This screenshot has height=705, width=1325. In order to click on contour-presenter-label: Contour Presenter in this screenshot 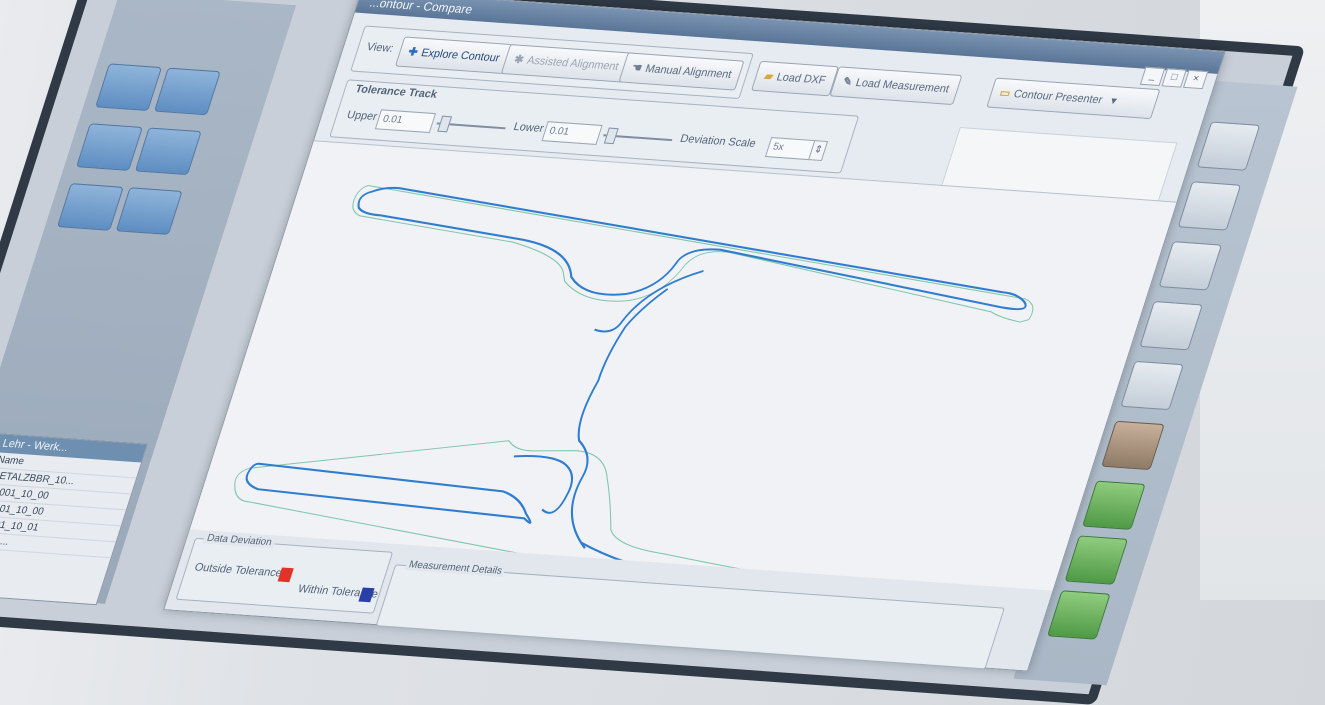, I will do `click(1058, 97)`.